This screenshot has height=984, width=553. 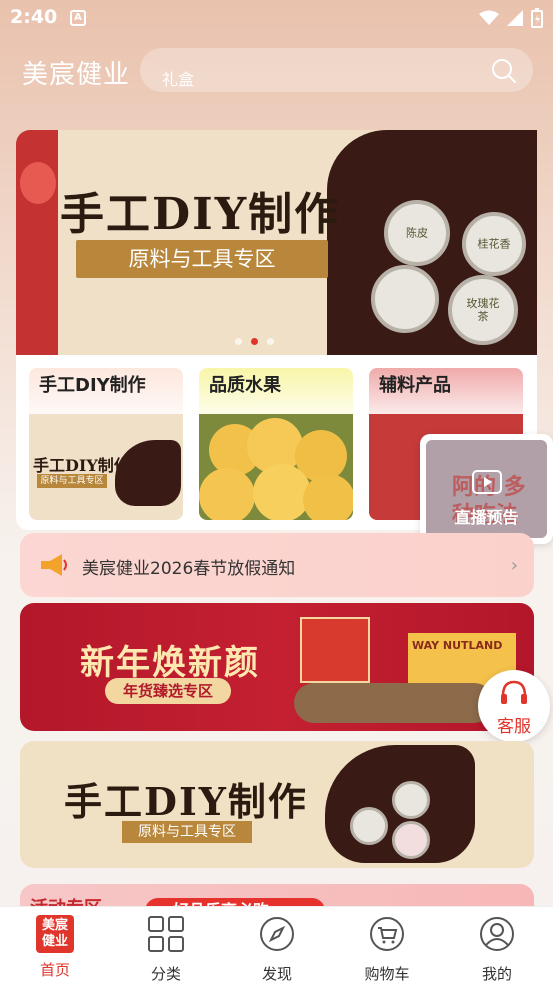 I want to click on product-tin: 陈皮, so click(x=417, y=233).